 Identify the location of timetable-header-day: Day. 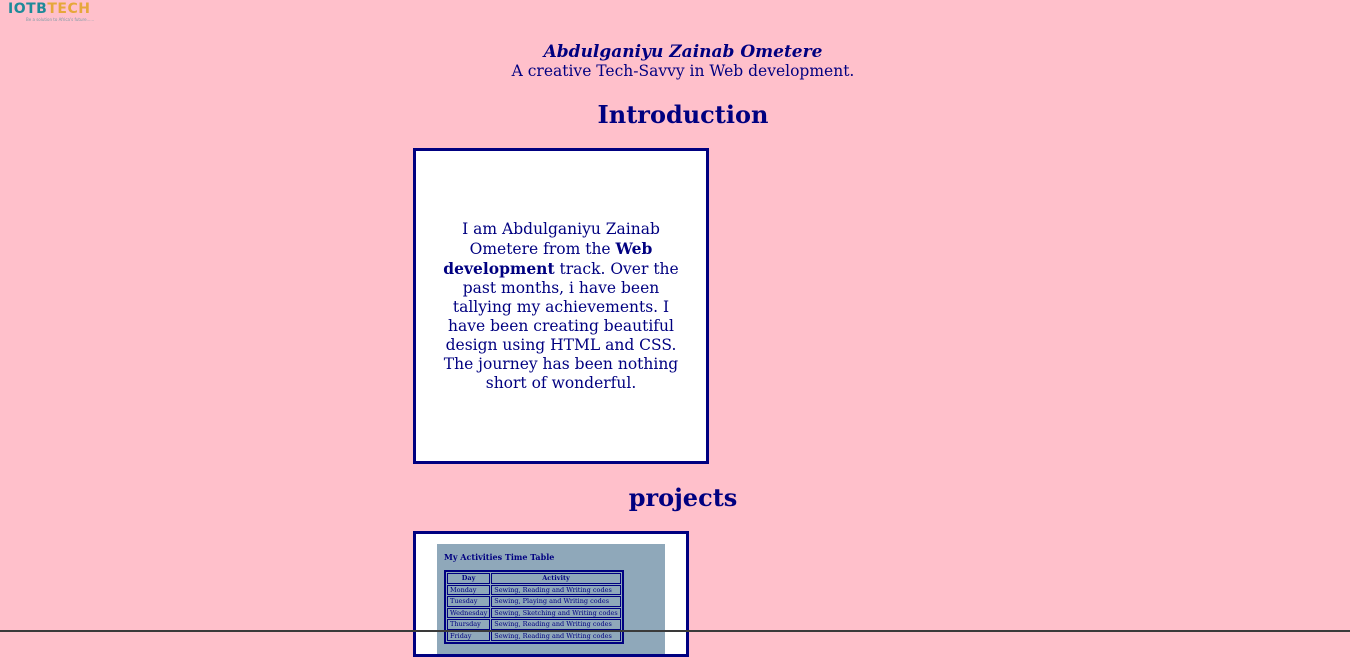
(469, 578).